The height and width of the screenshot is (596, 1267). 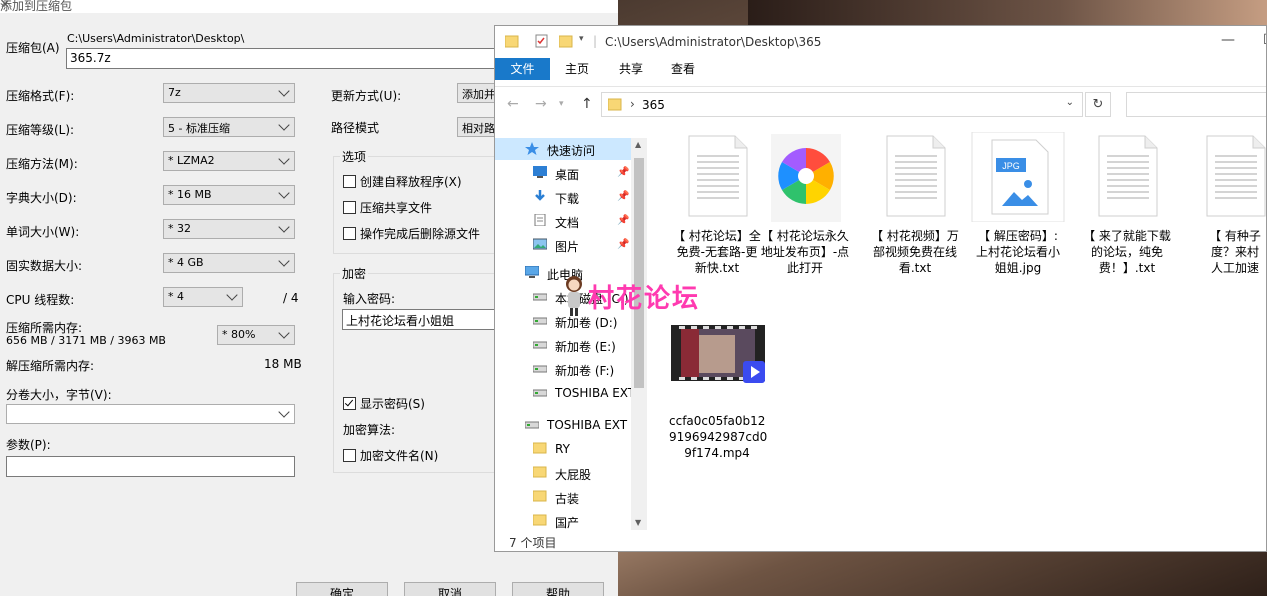 What do you see at coordinates (229, 229) in the screenshot?
I see `word-select: * 32` at bounding box center [229, 229].